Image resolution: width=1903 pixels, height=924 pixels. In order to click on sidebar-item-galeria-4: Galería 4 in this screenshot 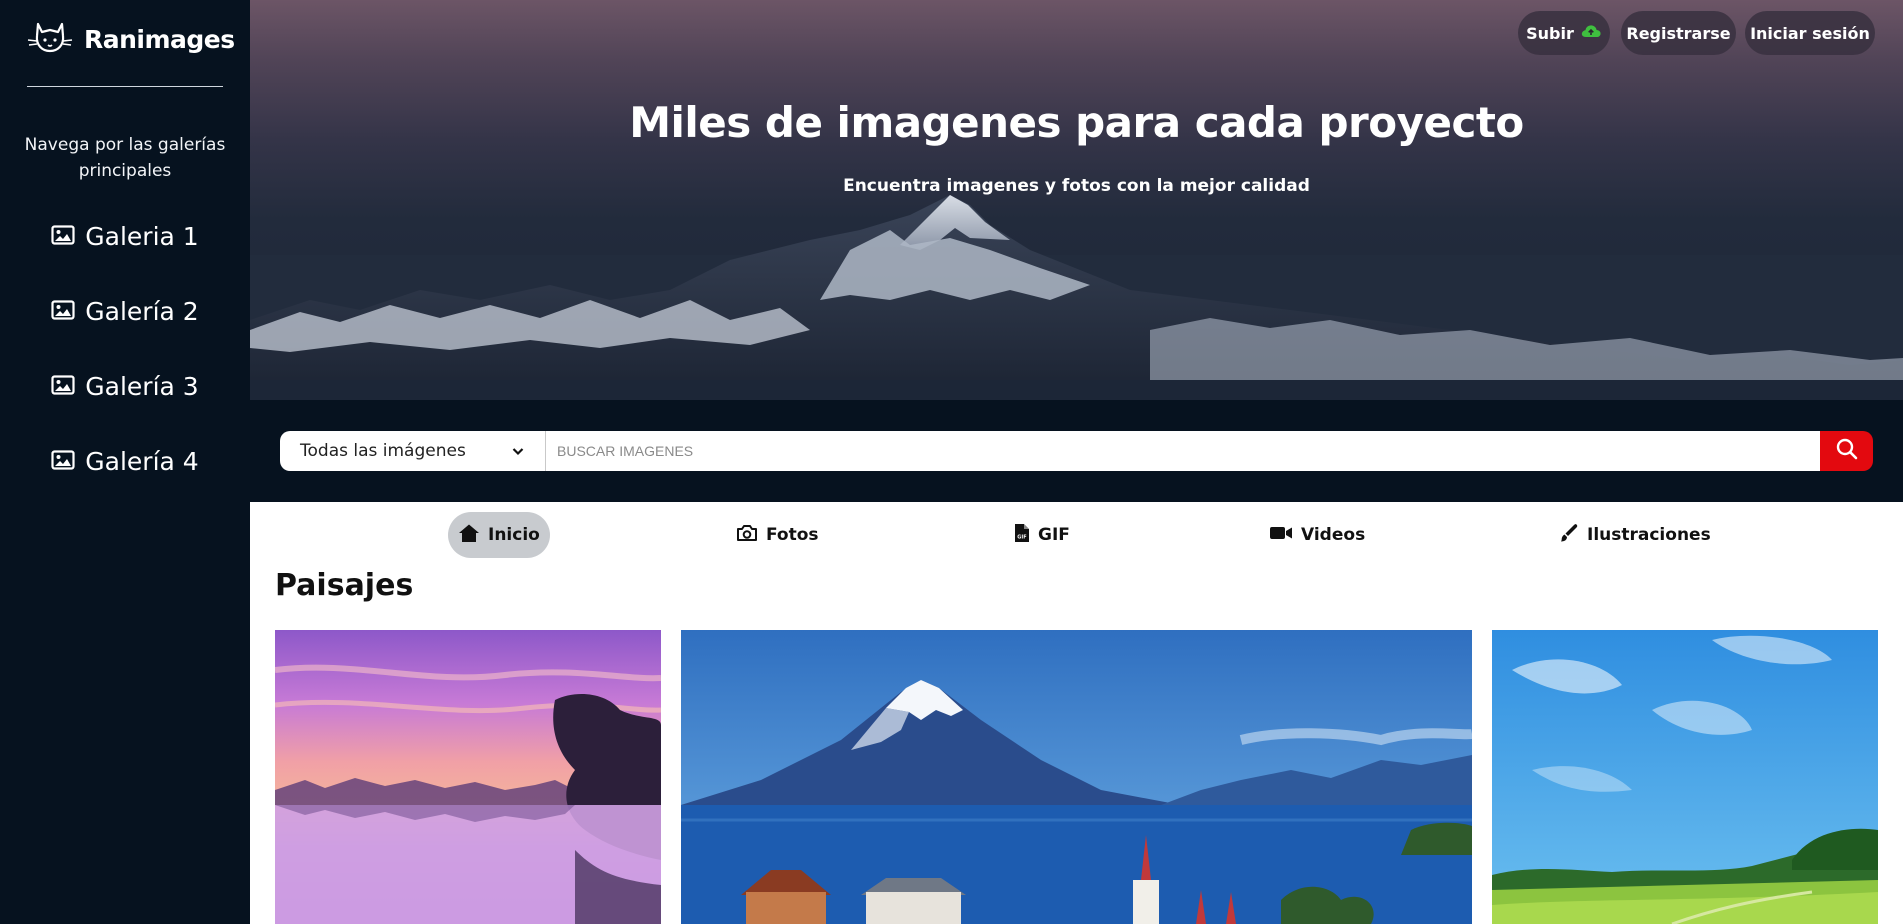, I will do `click(125, 461)`.